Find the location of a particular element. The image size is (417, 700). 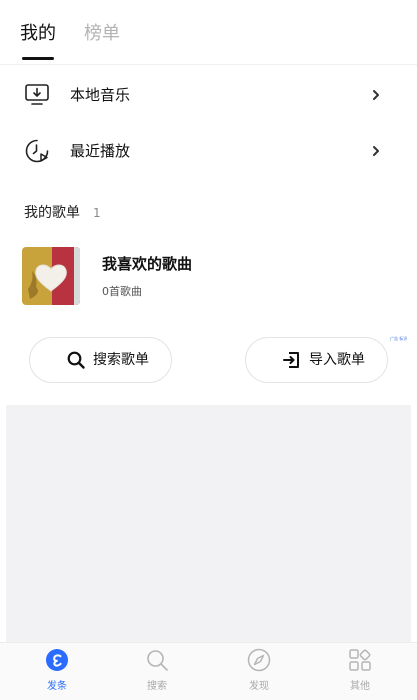

app-logo-icon is located at coordinates (57, 660).